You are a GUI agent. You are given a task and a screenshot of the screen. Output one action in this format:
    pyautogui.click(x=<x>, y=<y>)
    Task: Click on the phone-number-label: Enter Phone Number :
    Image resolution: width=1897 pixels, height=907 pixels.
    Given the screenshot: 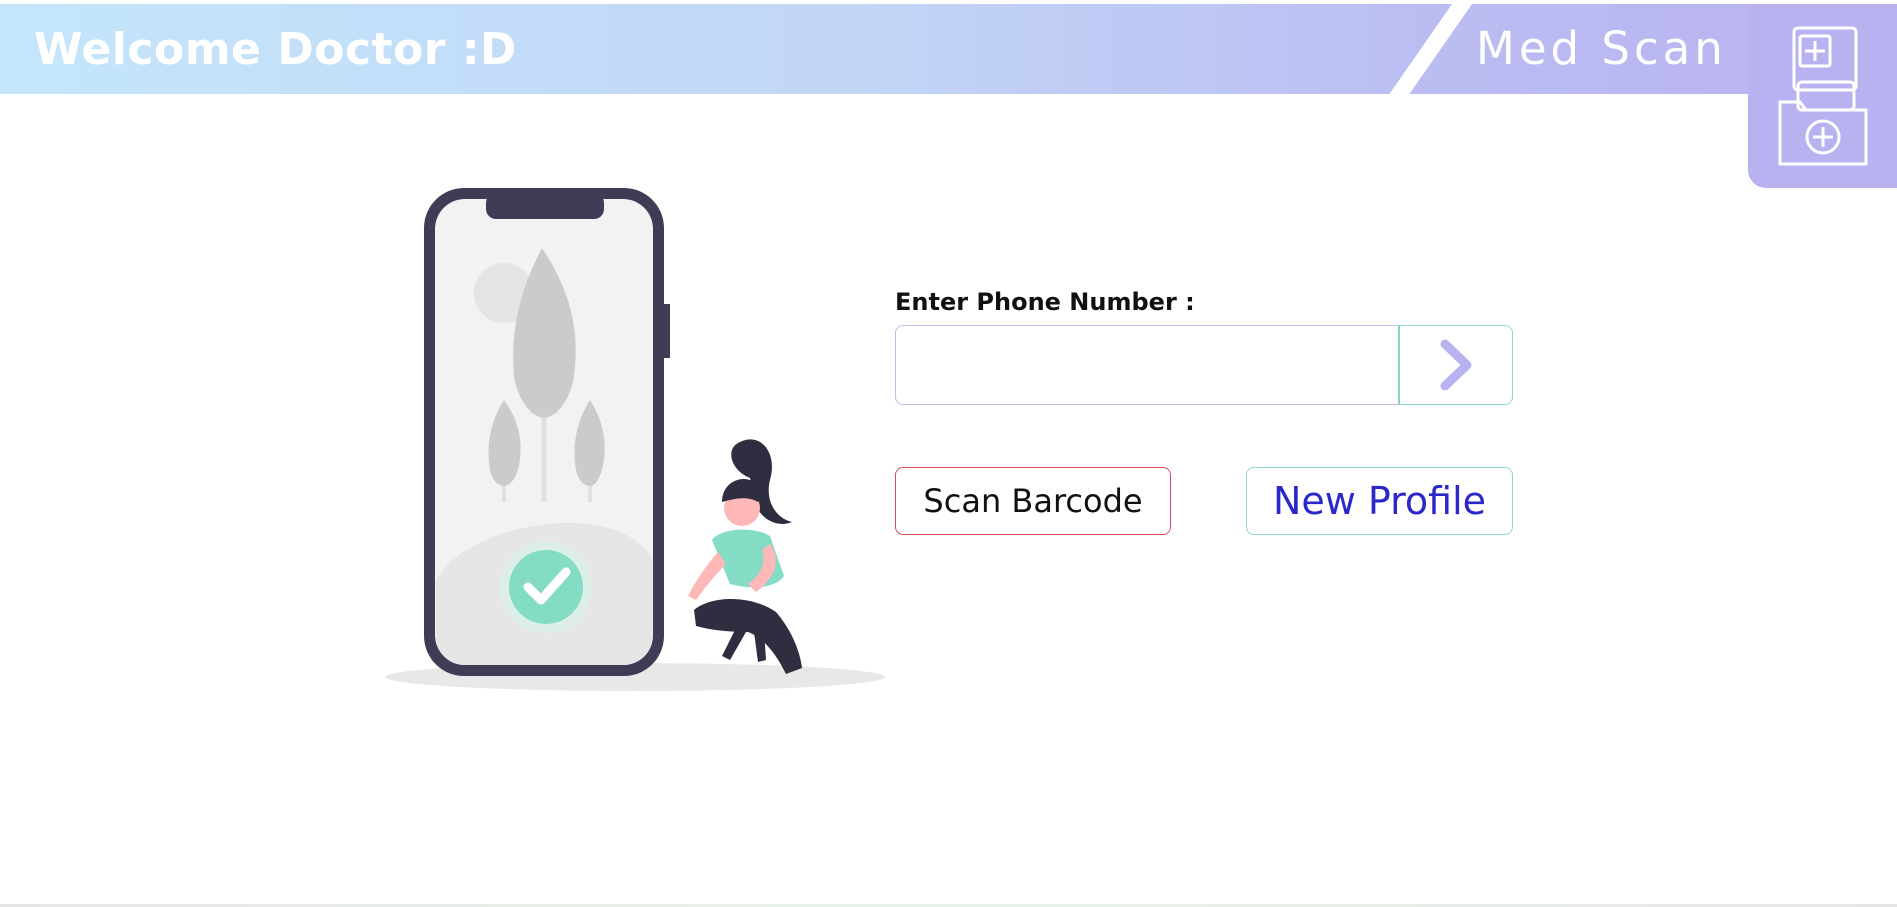 What is the action you would take?
    pyautogui.click(x=1045, y=302)
    